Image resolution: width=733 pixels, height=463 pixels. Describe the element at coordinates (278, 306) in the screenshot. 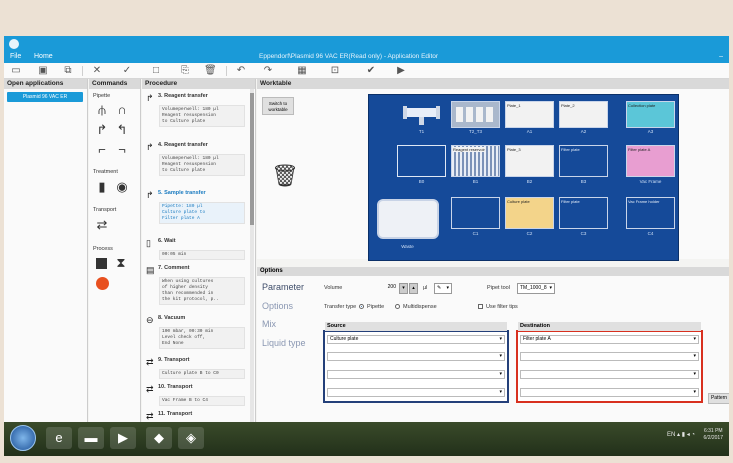

I see `options-label: Options` at that location.